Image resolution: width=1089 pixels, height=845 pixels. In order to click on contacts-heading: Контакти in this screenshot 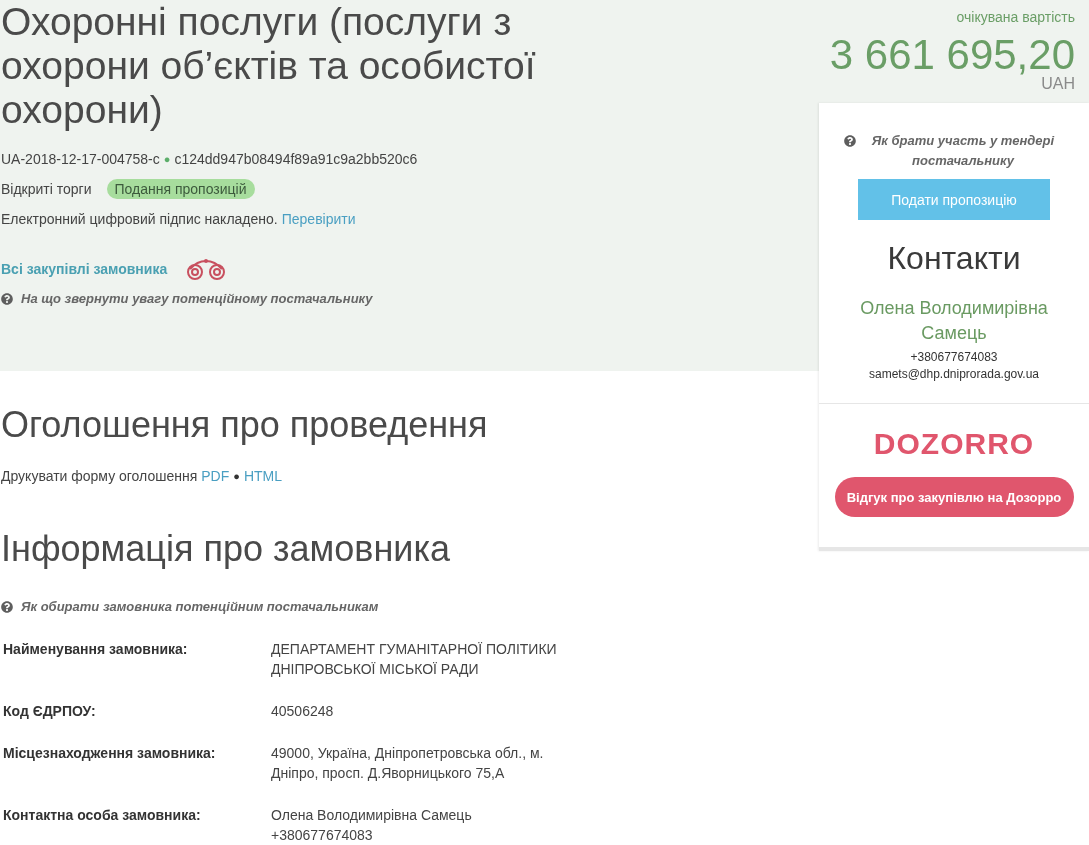, I will do `click(954, 258)`.